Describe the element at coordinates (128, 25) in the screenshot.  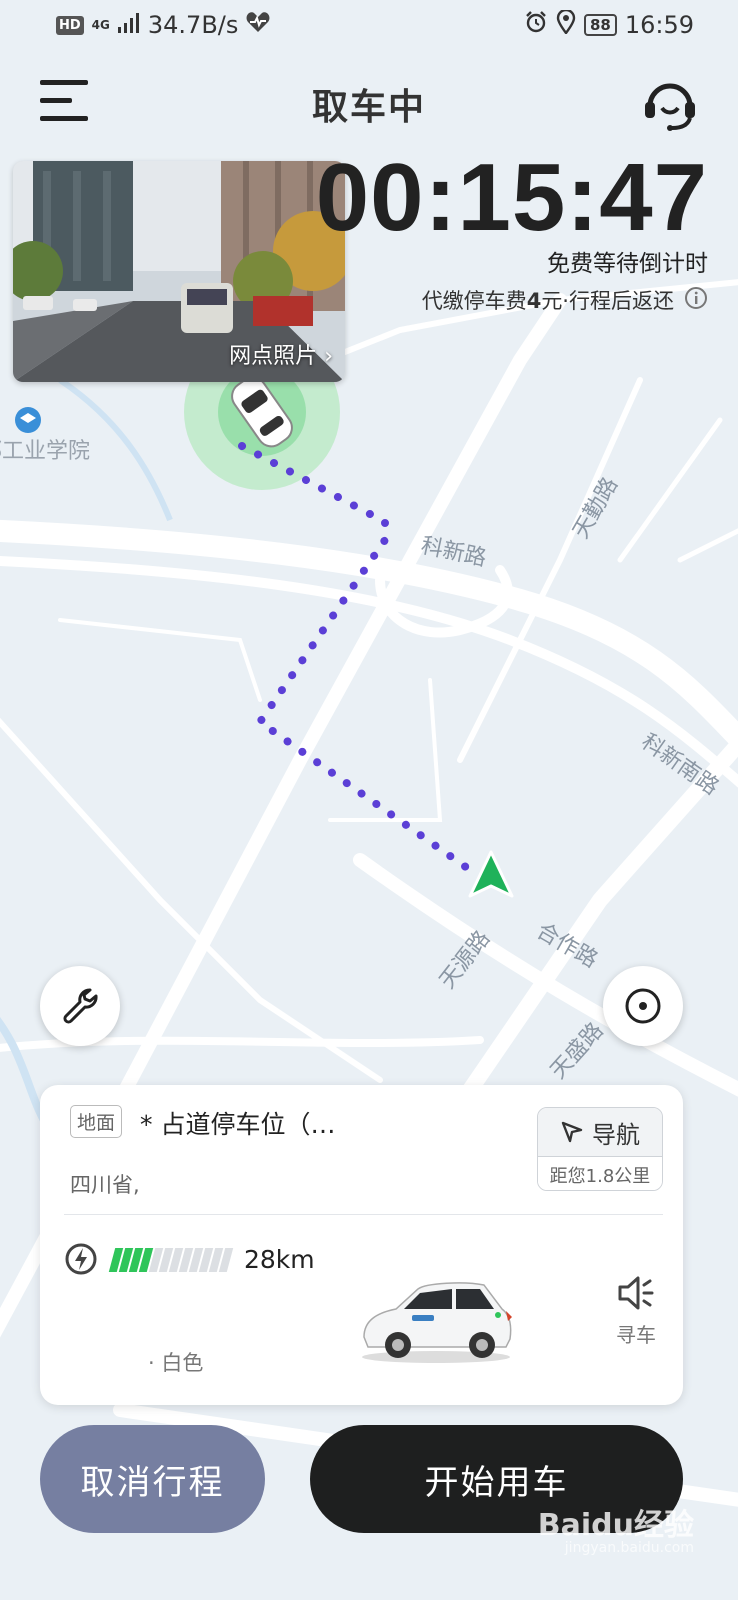
I see `signal-icon` at that location.